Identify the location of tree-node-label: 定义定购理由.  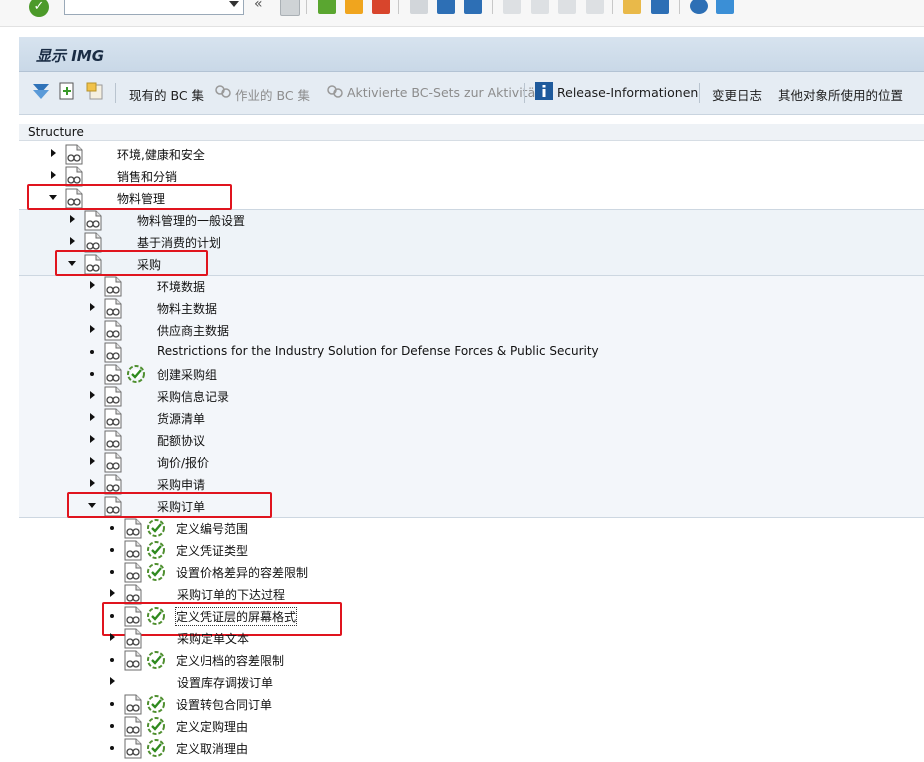
(212, 726).